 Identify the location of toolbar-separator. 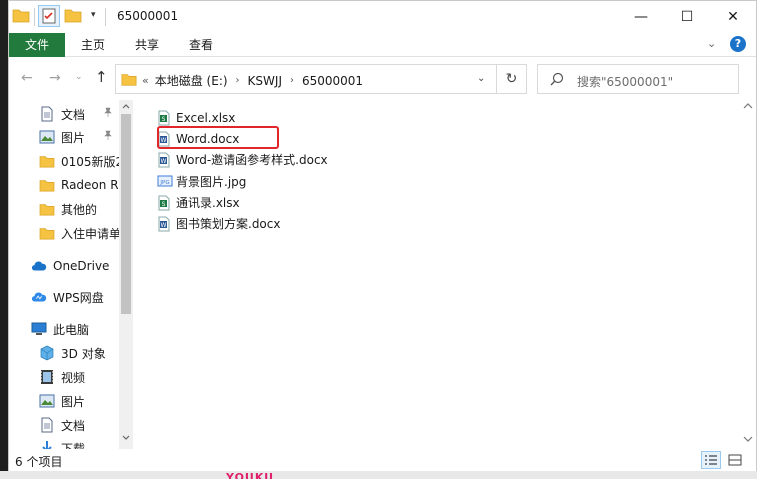
(34, 17).